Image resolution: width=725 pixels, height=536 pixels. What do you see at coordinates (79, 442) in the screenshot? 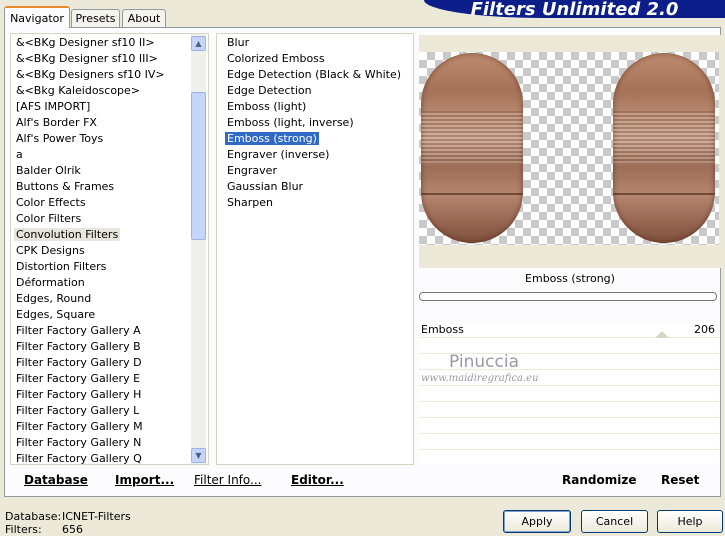
I see `category-item-label: Filter Factory Gallery N` at bounding box center [79, 442].